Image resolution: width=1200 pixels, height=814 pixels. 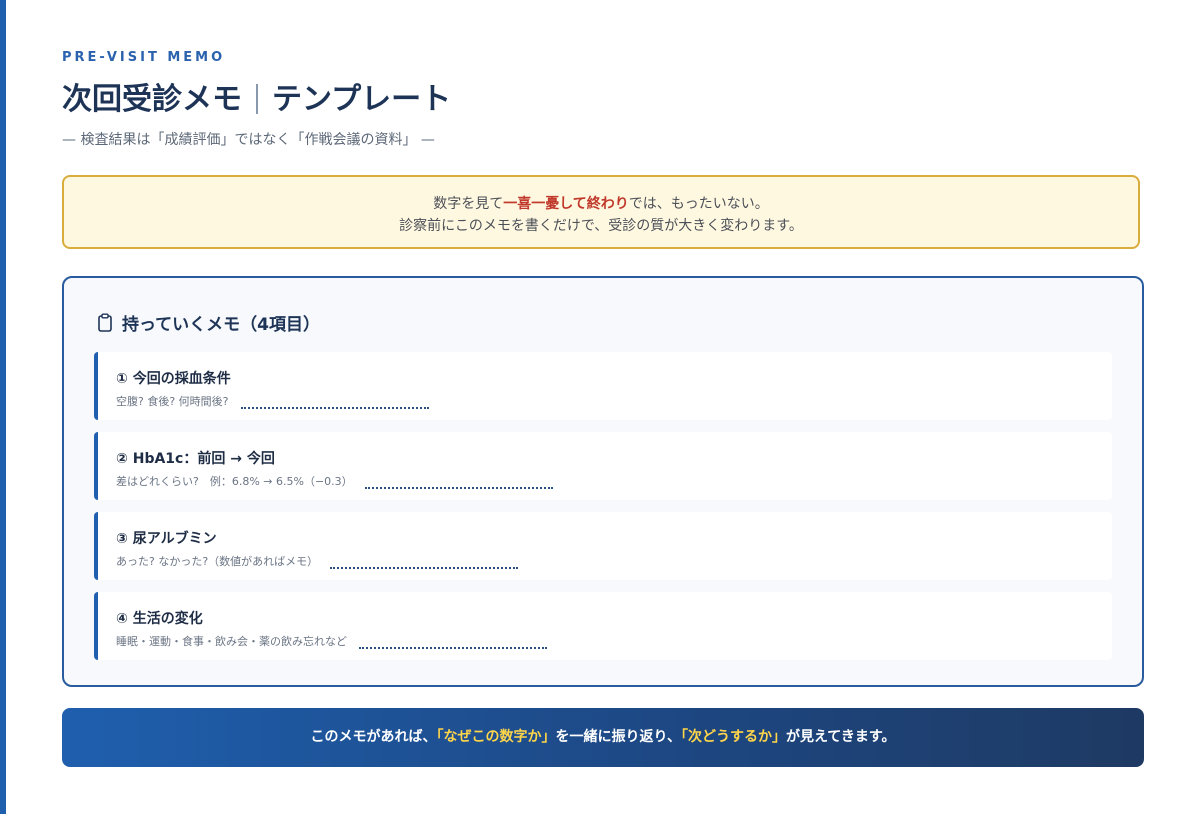 I want to click on memo-item-title: ② HbA1c：前回 → 今回, so click(x=195, y=459).